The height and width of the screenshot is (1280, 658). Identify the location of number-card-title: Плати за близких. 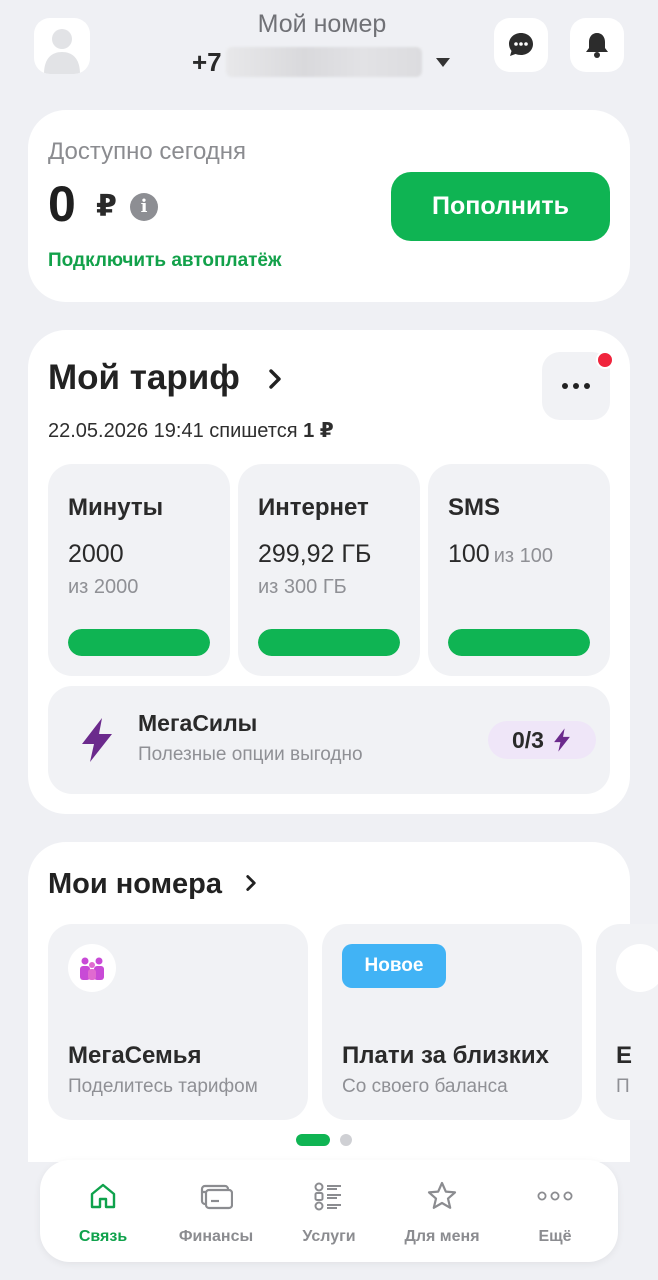
(445, 1055).